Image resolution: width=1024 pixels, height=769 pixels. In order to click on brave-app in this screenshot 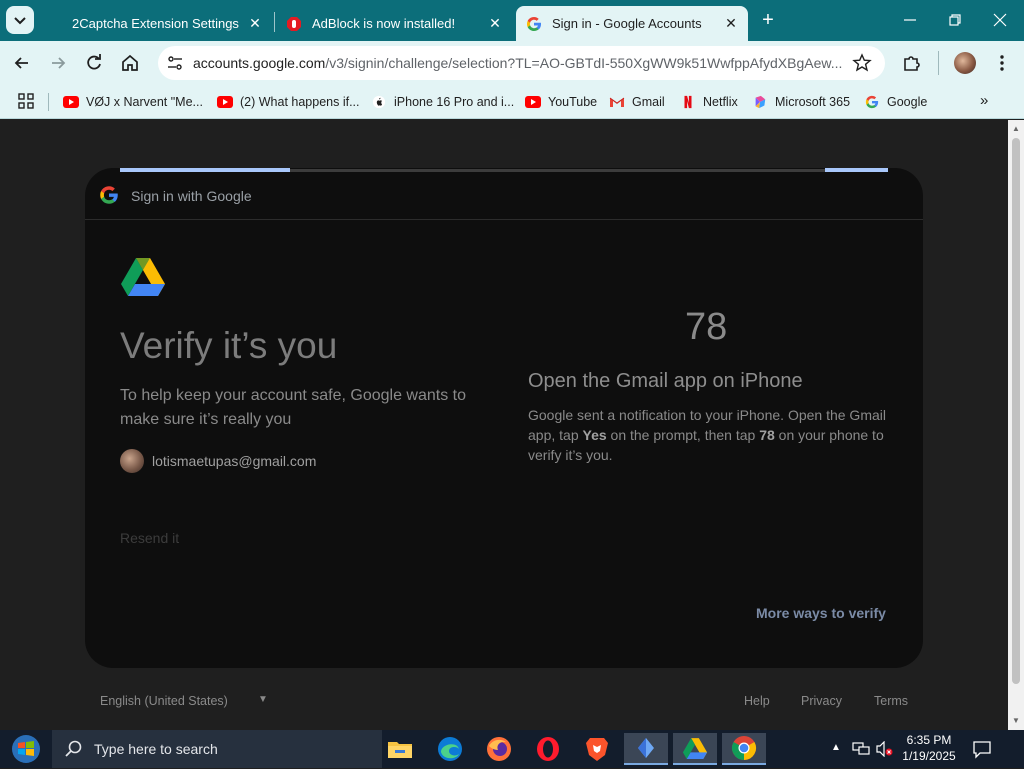, I will do `click(597, 749)`.